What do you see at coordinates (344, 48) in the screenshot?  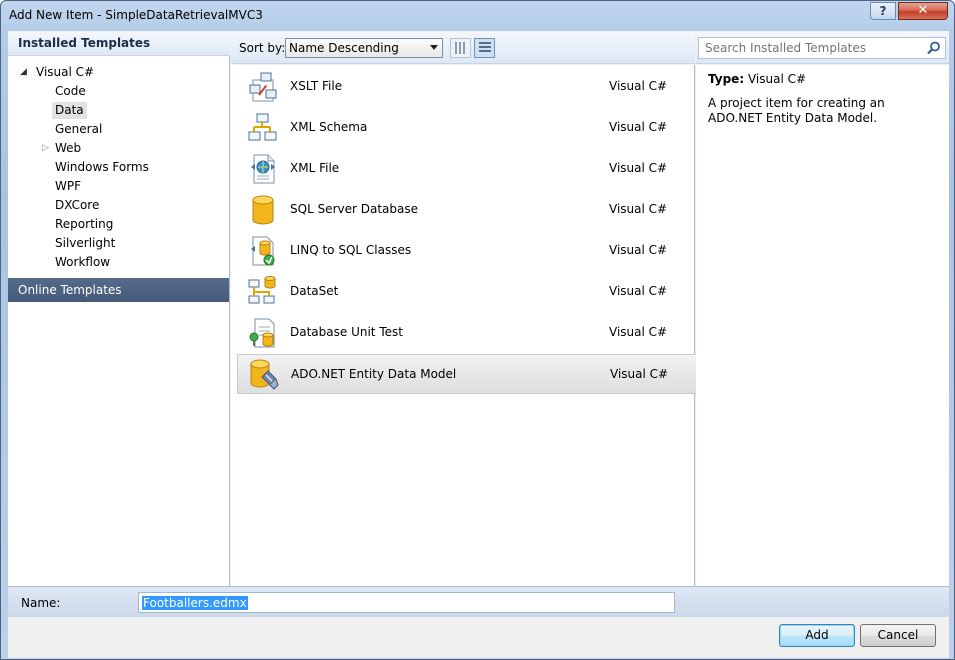 I see `sort-by-value: Name Descending` at bounding box center [344, 48].